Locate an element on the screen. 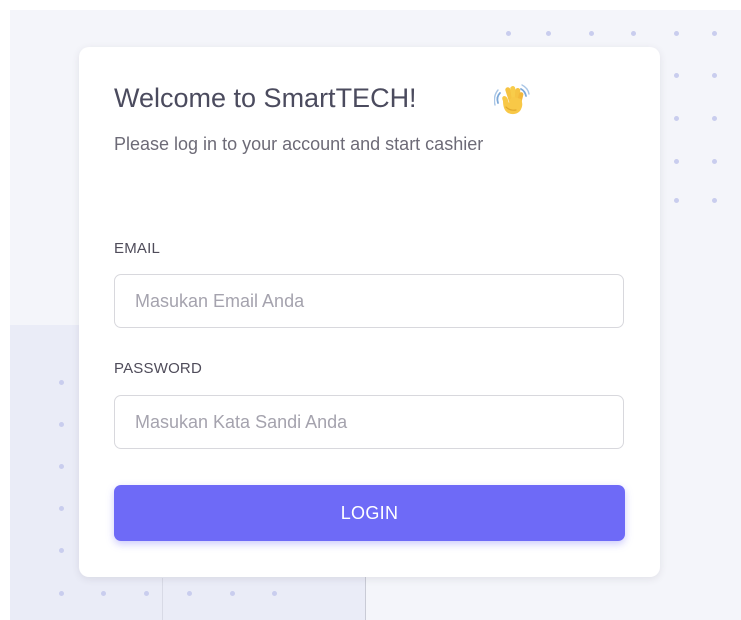 Image resolution: width=741 pixels, height=620 pixels. page-title: Welcome to SmartTECH! is located at coordinates (265, 98).